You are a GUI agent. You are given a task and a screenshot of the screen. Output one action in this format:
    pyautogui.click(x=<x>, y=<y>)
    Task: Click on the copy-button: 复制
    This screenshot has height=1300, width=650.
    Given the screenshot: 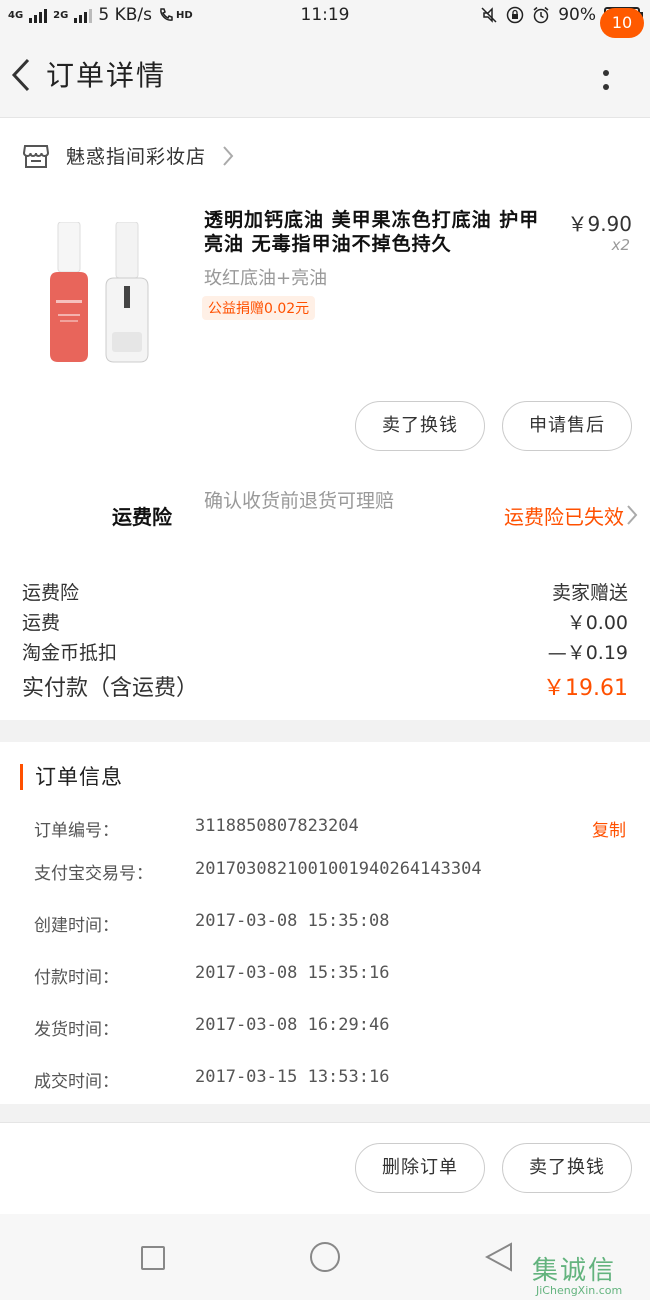 What is the action you would take?
    pyautogui.click(x=609, y=828)
    